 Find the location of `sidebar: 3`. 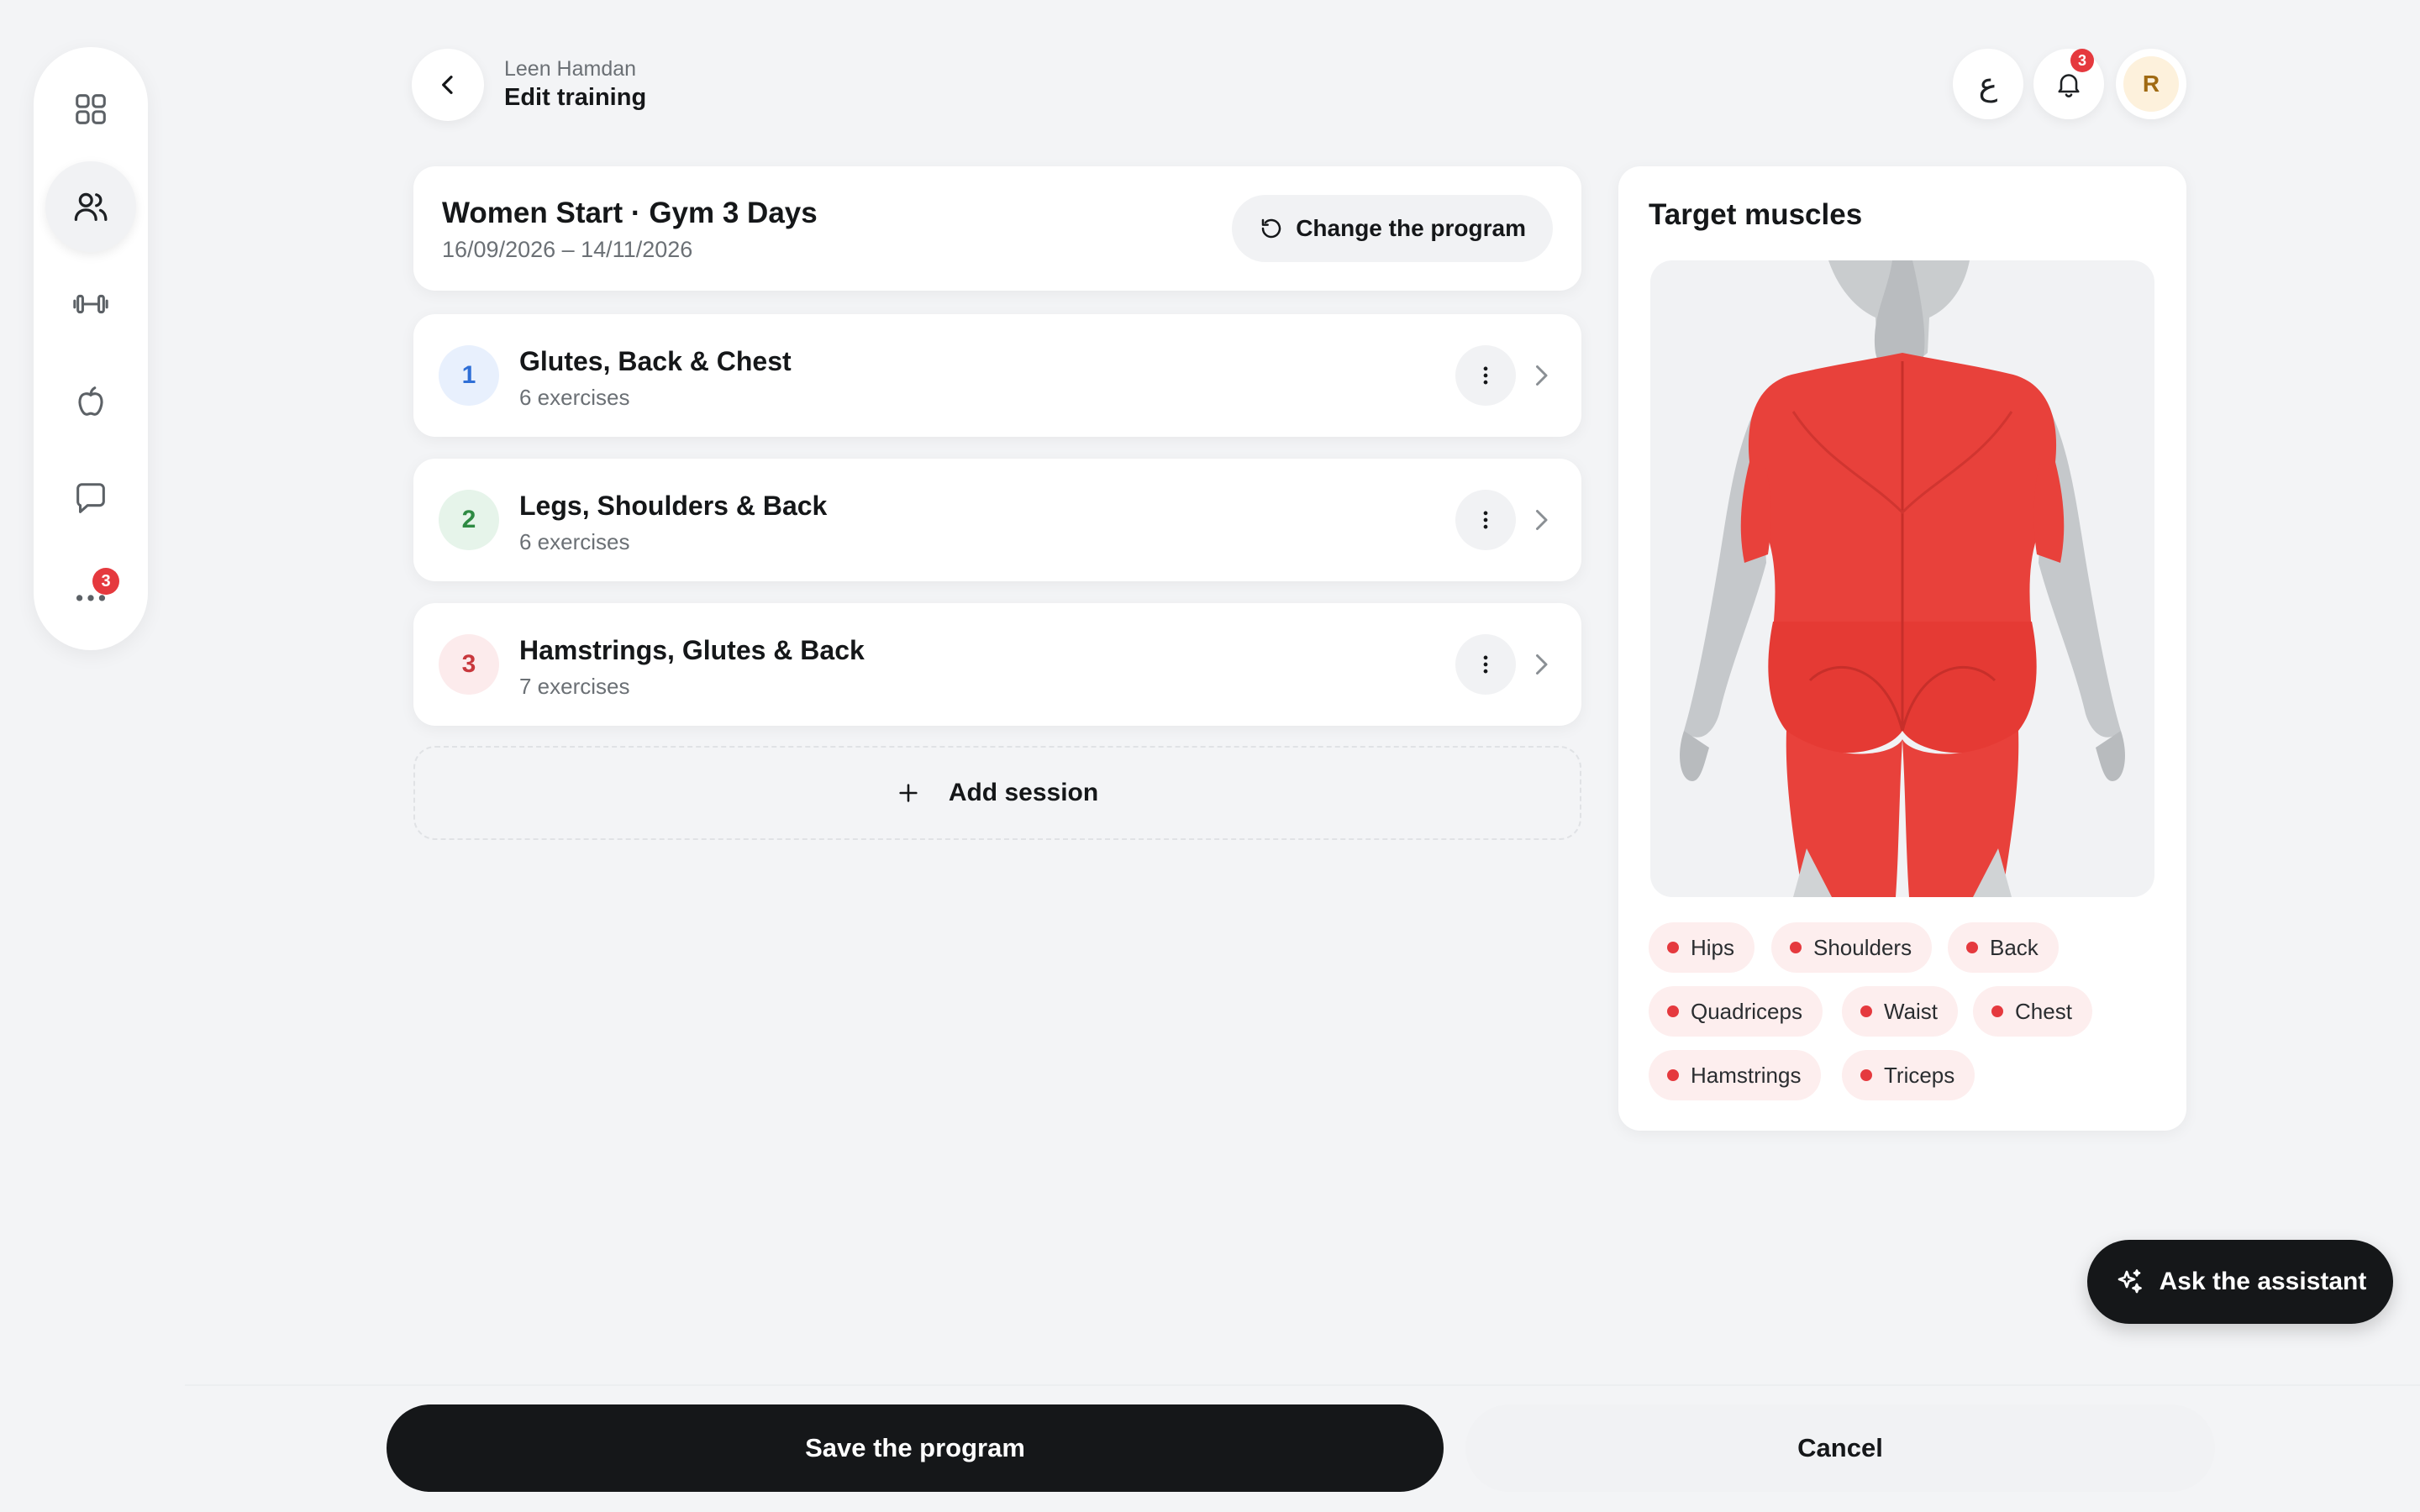

sidebar: 3 is located at coordinates (91, 348).